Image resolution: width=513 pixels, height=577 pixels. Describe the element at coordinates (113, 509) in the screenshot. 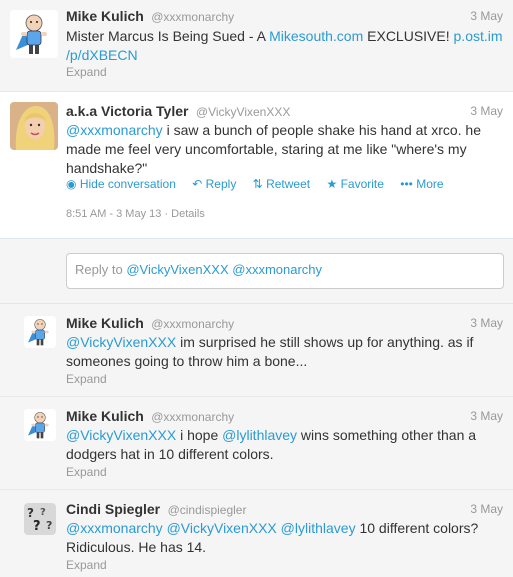

I see `author-name: Cindi Spiegler` at that location.